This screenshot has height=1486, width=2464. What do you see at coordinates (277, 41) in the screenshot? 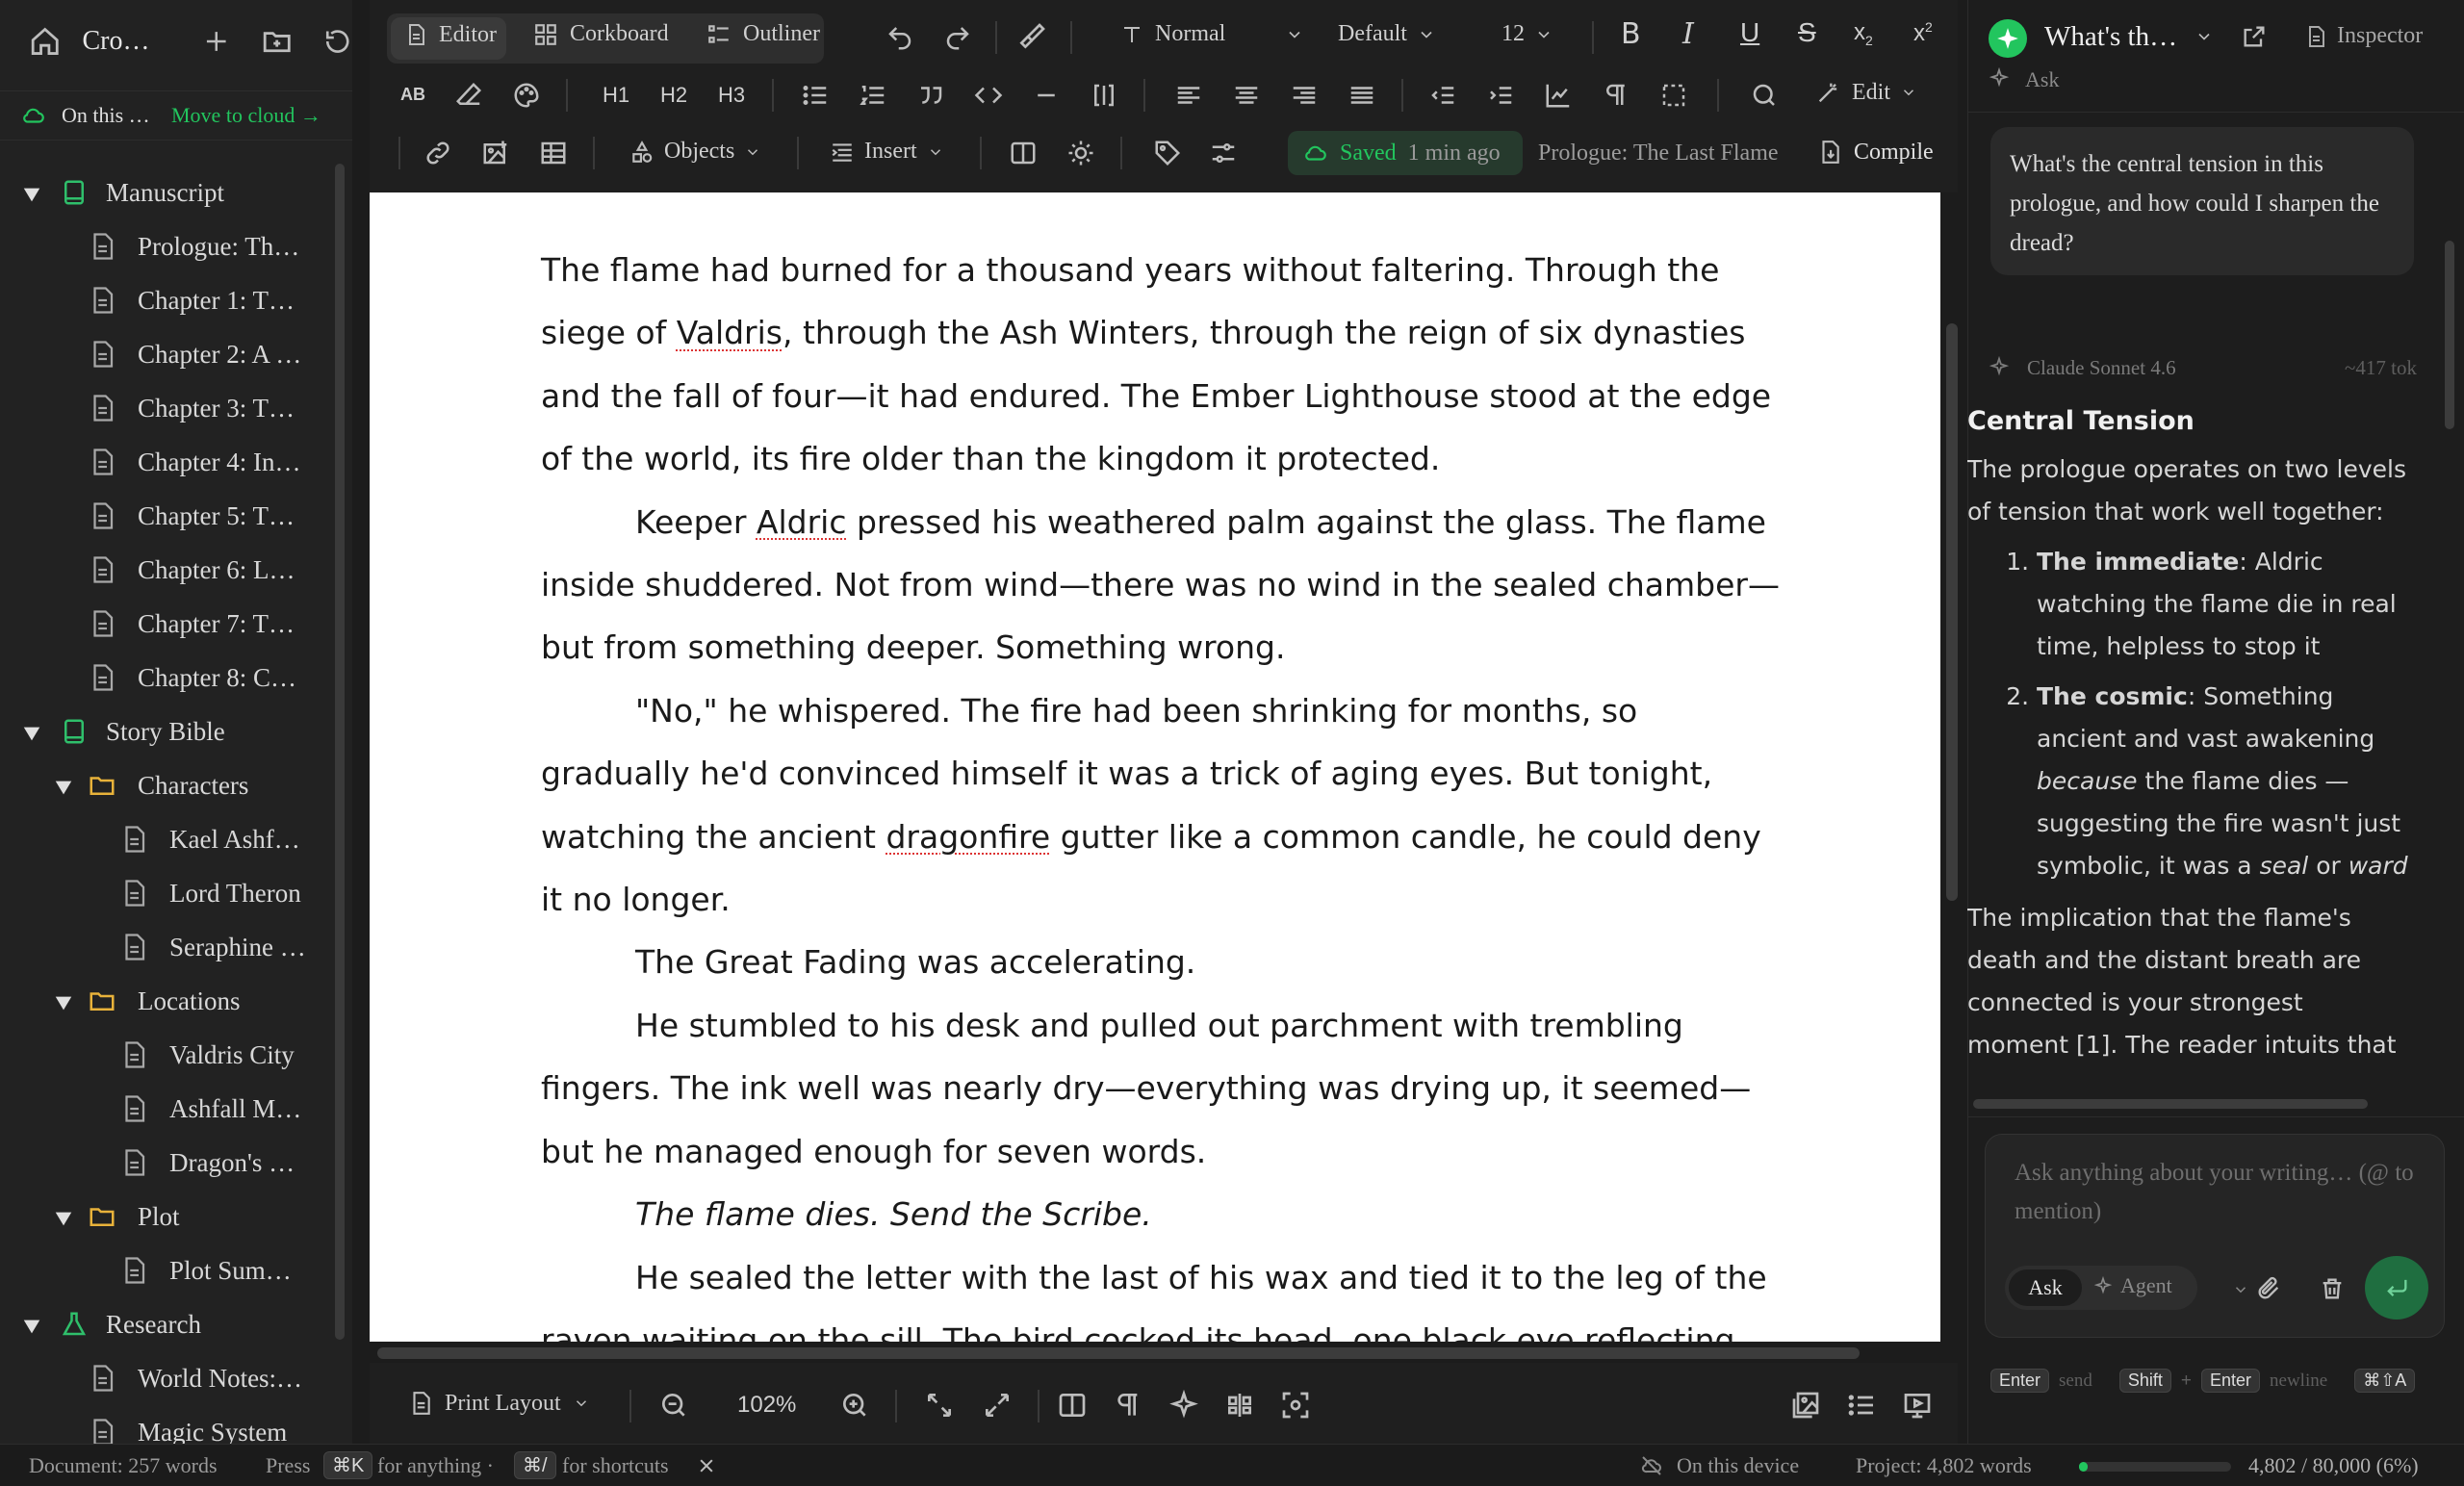
I see `new-folder-icon` at bounding box center [277, 41].